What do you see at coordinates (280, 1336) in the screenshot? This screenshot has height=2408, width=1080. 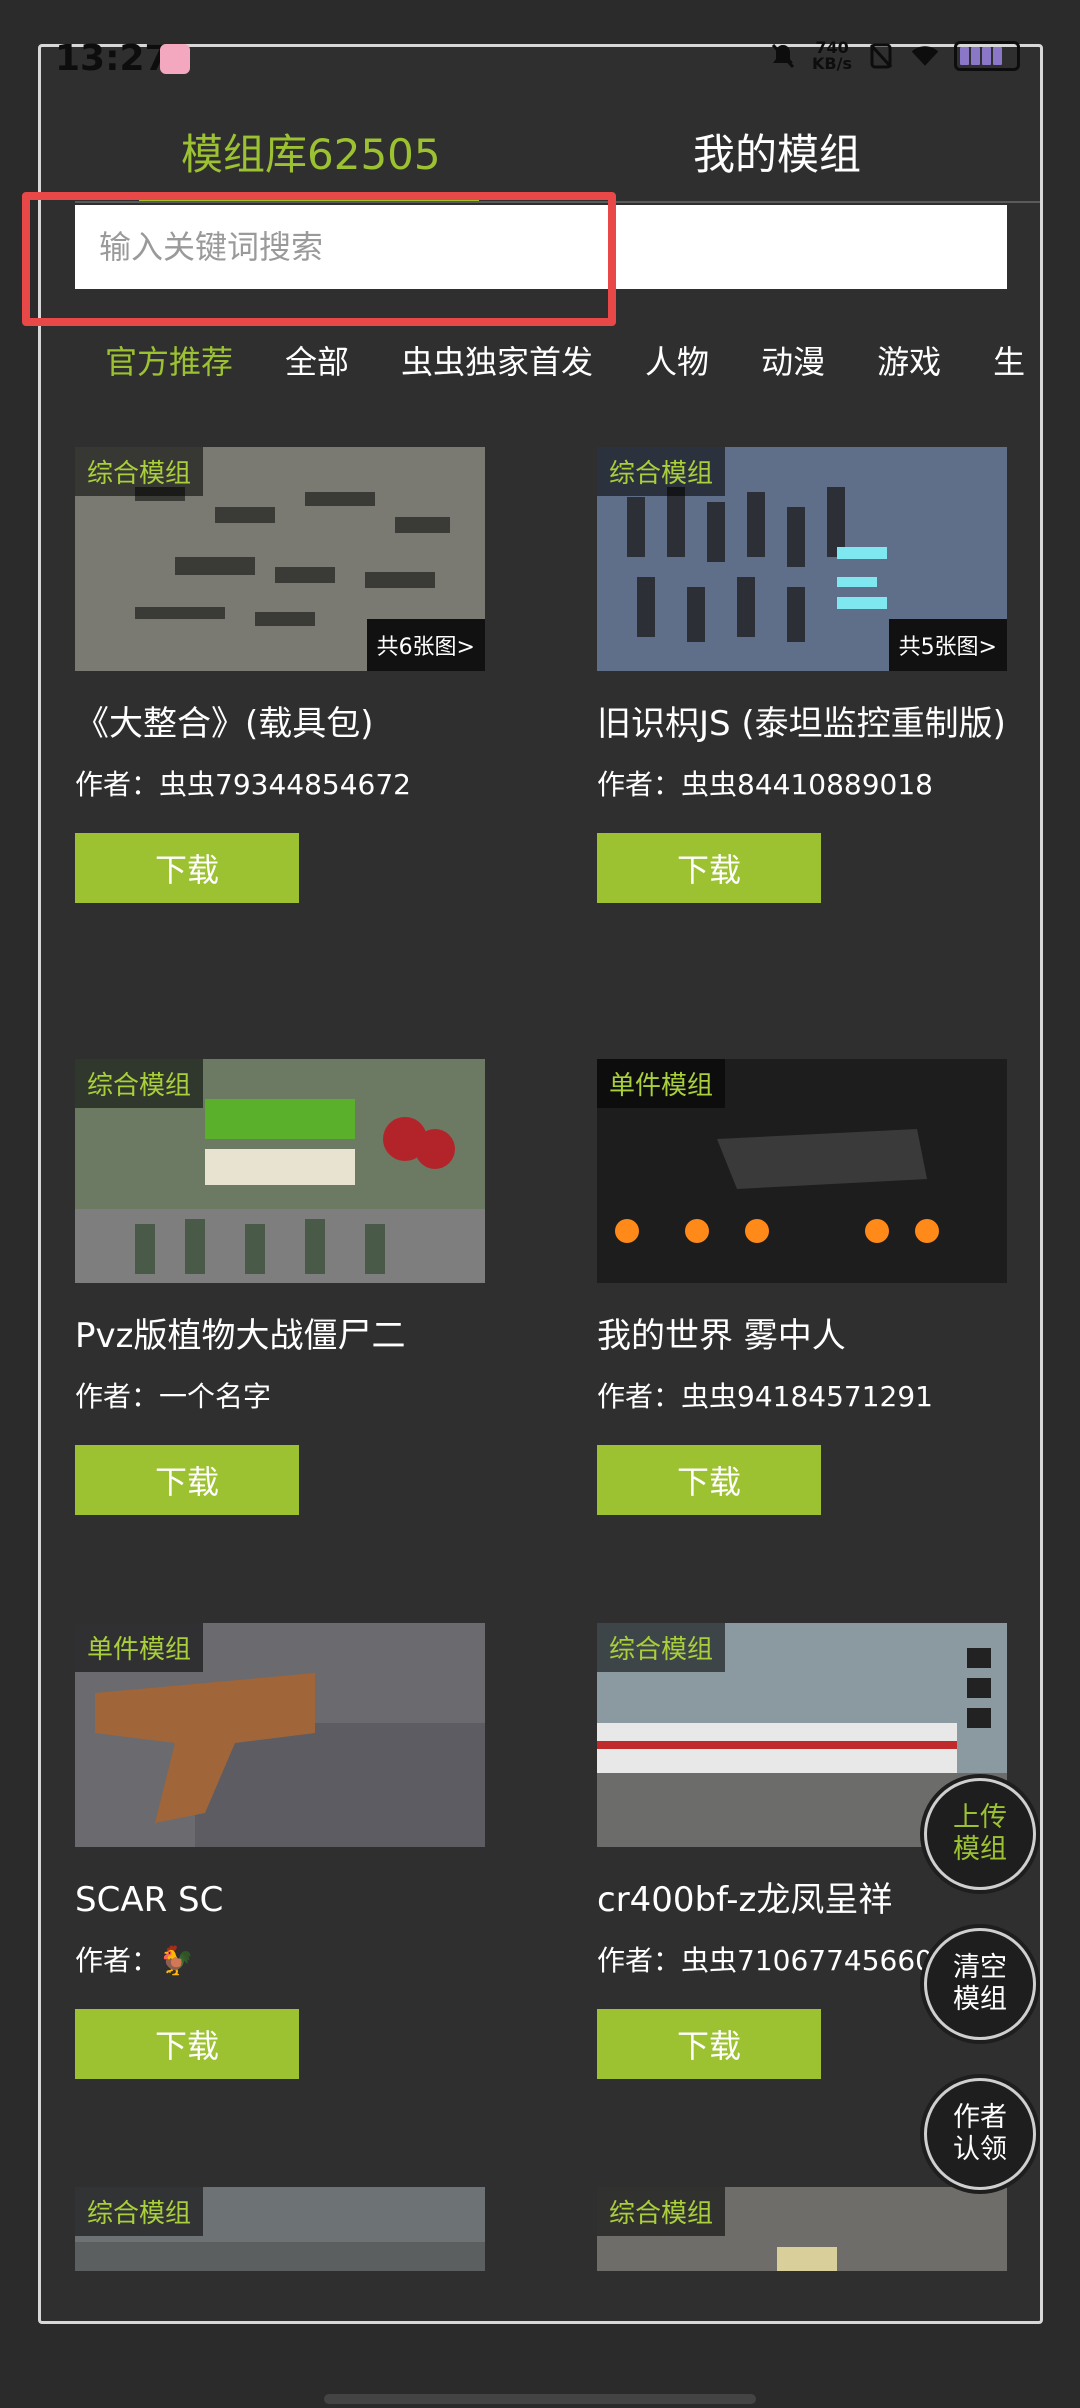 I see `mod-title: Pvz版植物大战僵尸二` at bounding box center [280, 1336].